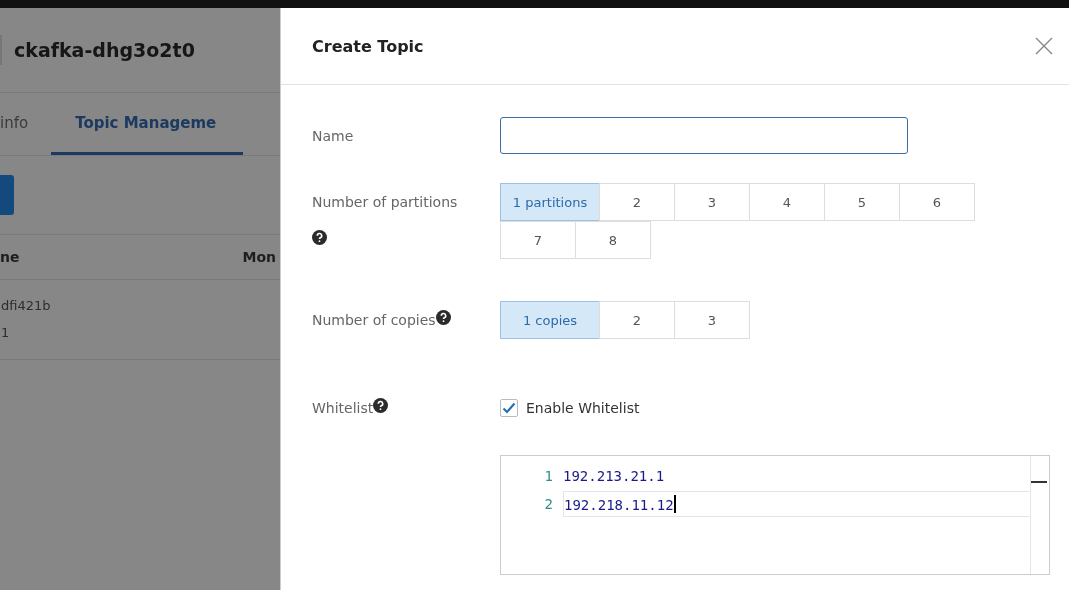 Image resolution: width=1069 pixels, height=590 pixels. I want to click on checkbox, so click(509, 408).